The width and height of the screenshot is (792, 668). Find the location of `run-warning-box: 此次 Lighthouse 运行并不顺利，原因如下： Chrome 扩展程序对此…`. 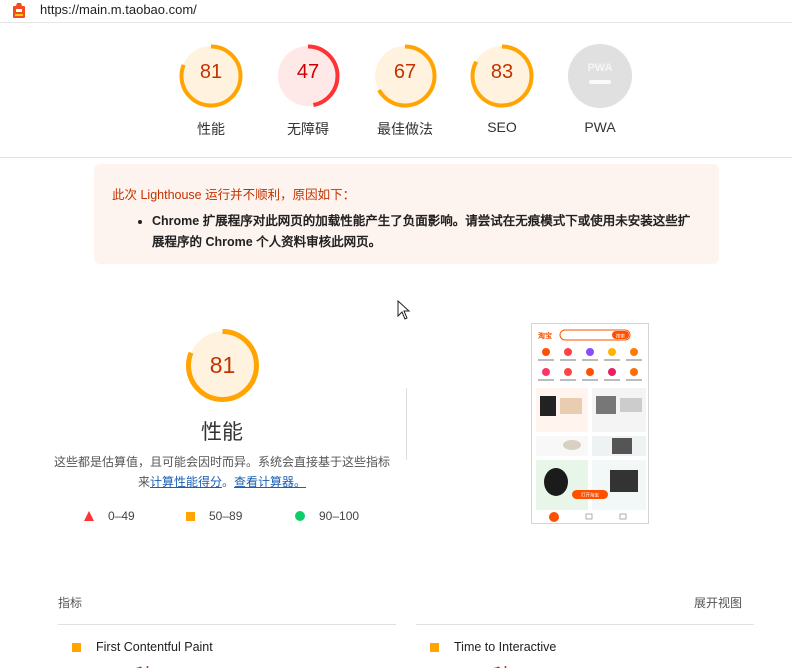

run-warning-box: 此次 Lighthouse 运行并不顺利，原因如下： Chrome 扩展程序对此… is located at coordinates (406, 214).